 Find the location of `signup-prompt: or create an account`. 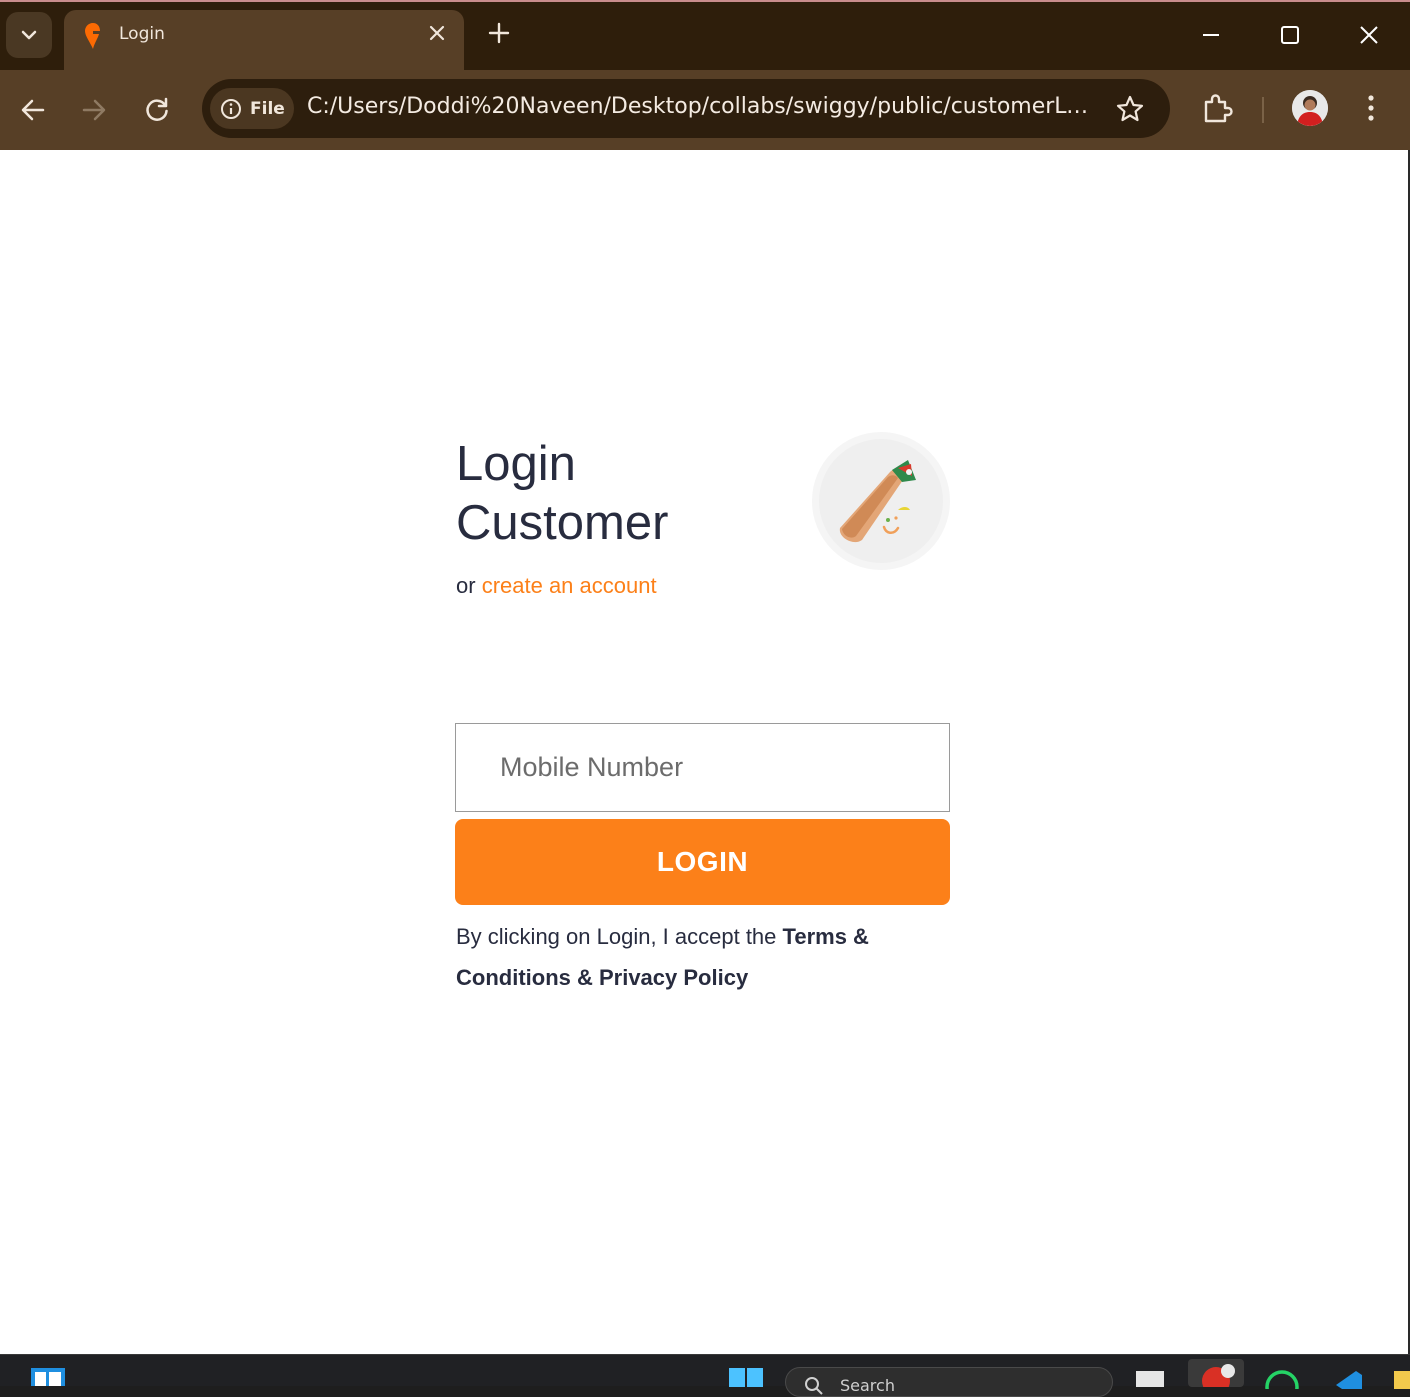

signup-prompt: or create an account is located at coordinates (556, 586).